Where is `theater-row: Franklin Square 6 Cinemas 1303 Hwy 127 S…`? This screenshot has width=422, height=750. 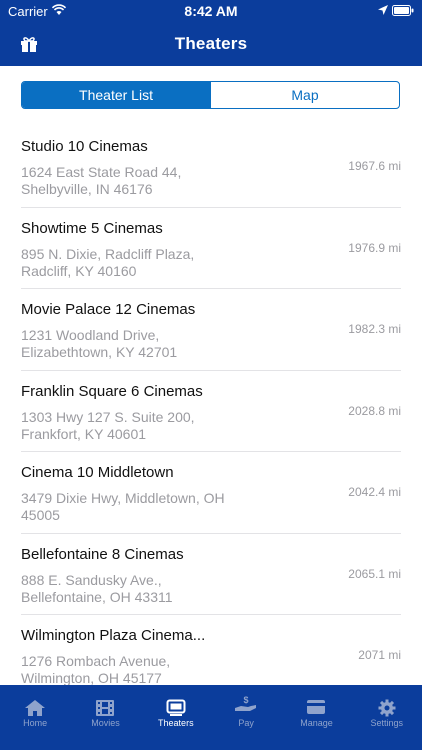 theater-row: Franklin Square 6 Cinemas 1303 Hwy 127 S… is located at coordinates (211, 411).